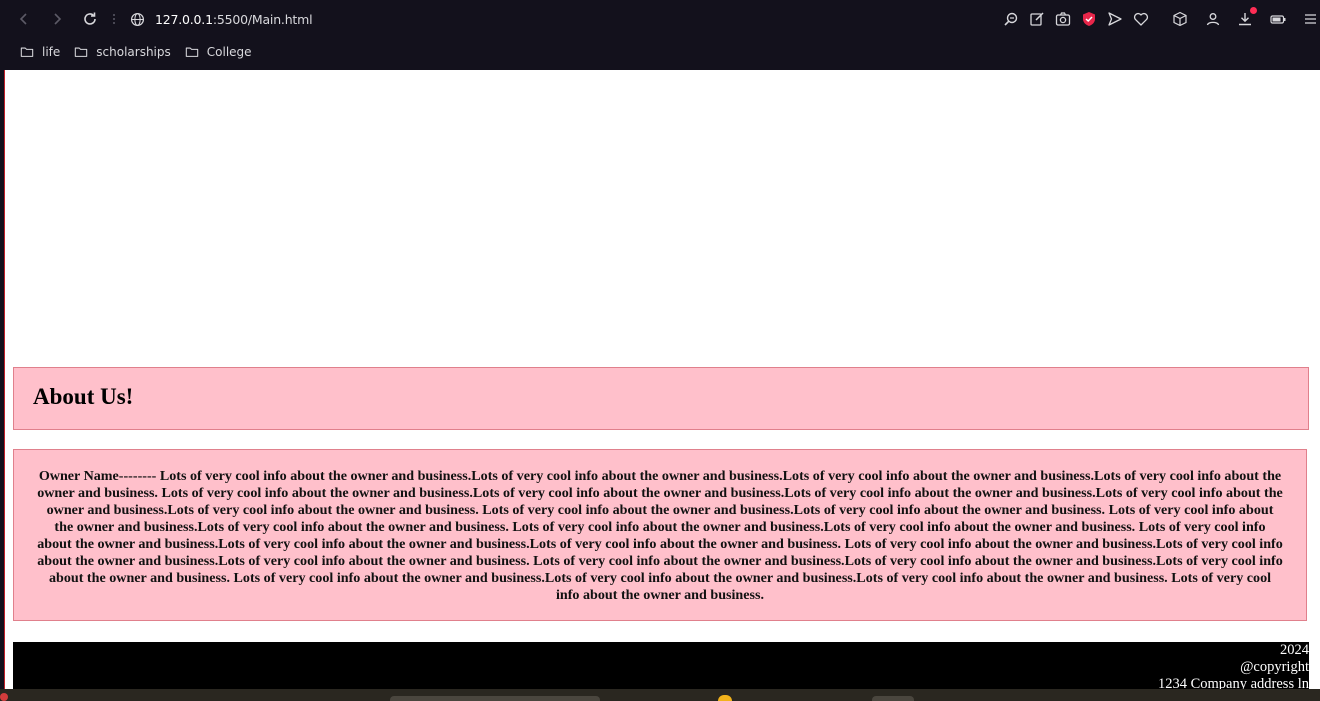 The width and height of the screenshot is (1320, 701). Describe the element at coordinates (1278, 19) in the screenshot. I see `battery-icon` at that location.